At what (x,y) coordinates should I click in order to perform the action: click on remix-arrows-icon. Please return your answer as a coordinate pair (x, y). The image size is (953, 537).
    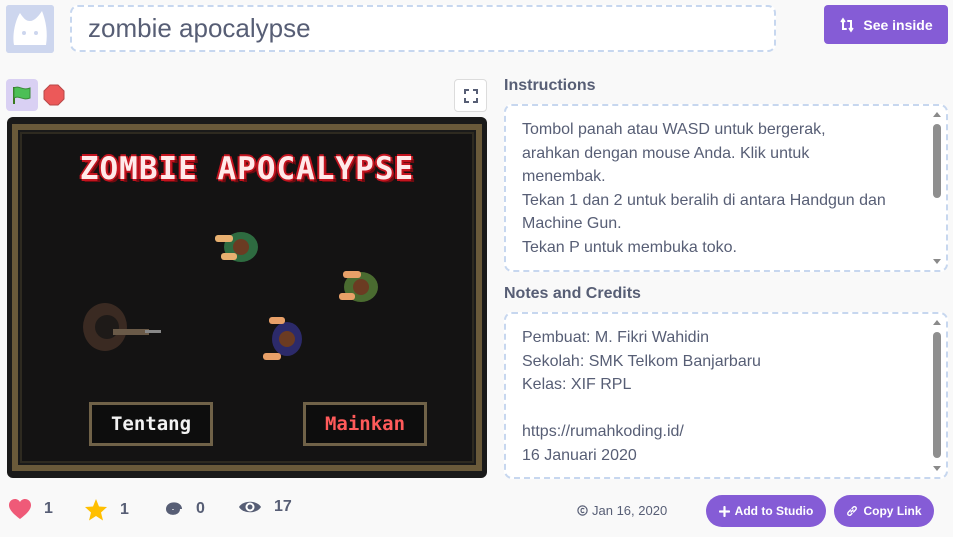
    Looking at the image, I should click on (847, 24).